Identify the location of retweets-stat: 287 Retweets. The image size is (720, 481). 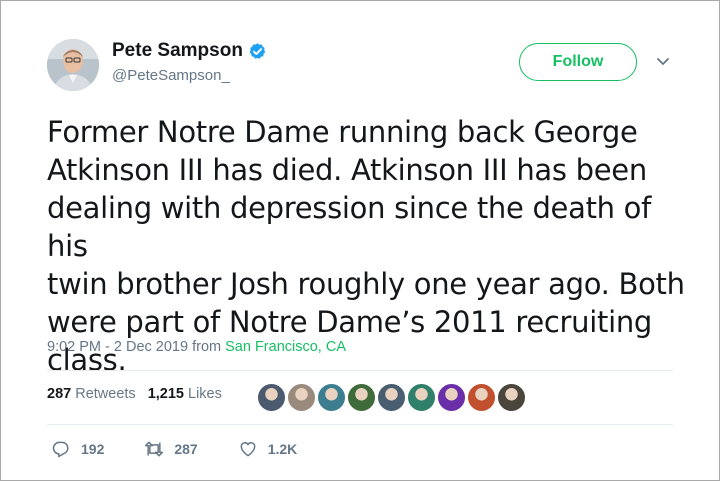
(91, 394).